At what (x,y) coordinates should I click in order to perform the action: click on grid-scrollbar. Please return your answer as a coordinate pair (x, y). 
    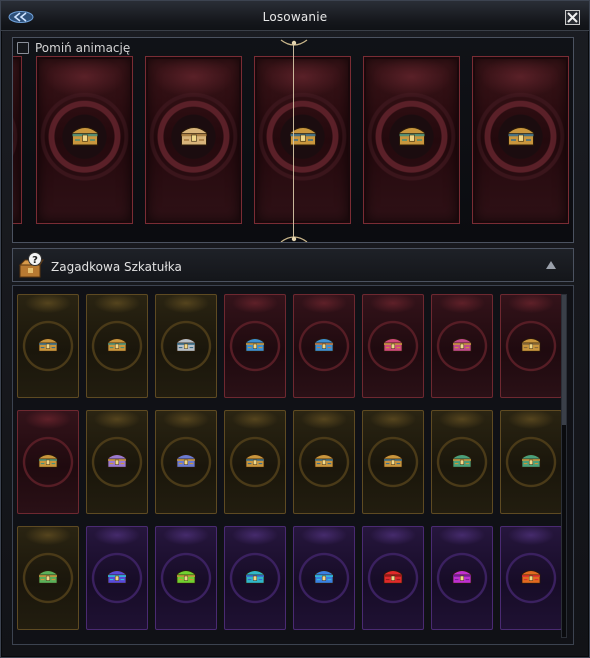
    Looking at the image, I should click on (564, 466).